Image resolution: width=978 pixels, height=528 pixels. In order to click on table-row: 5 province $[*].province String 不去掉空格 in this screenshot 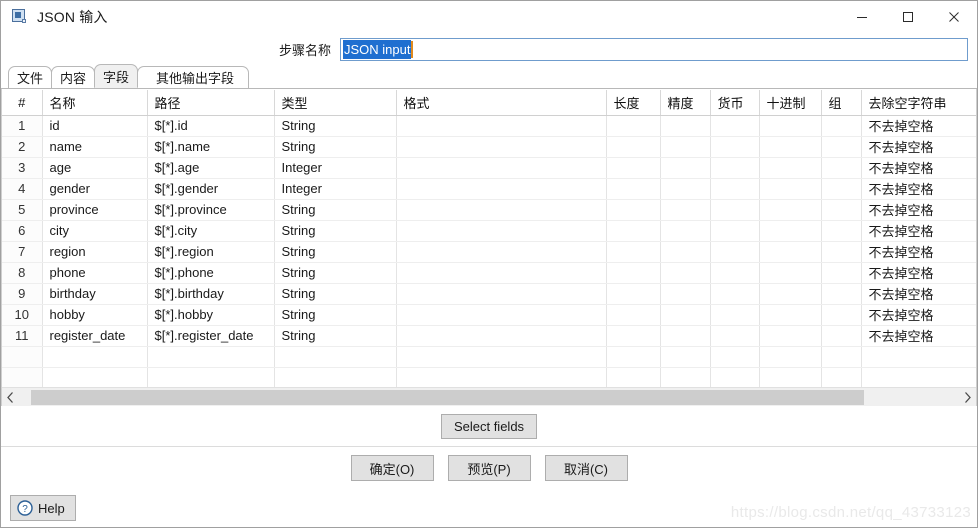, I will do `click(489, 210)`.